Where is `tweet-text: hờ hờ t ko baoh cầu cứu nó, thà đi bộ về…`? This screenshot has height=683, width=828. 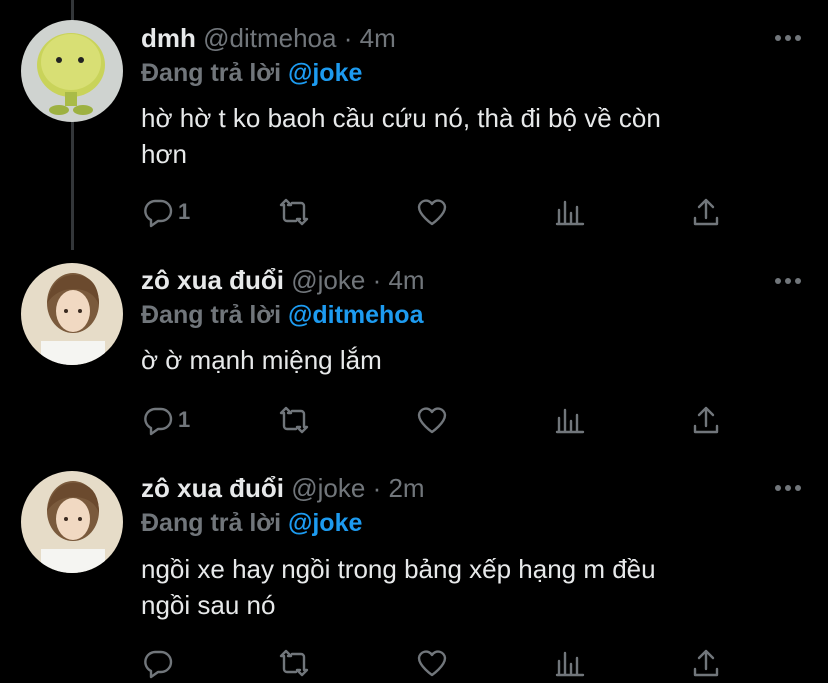
tweet-text: hờ hờ t ko baoh cầu cứu nó, thà đi bộ về… is located at coordinates (461, 136).